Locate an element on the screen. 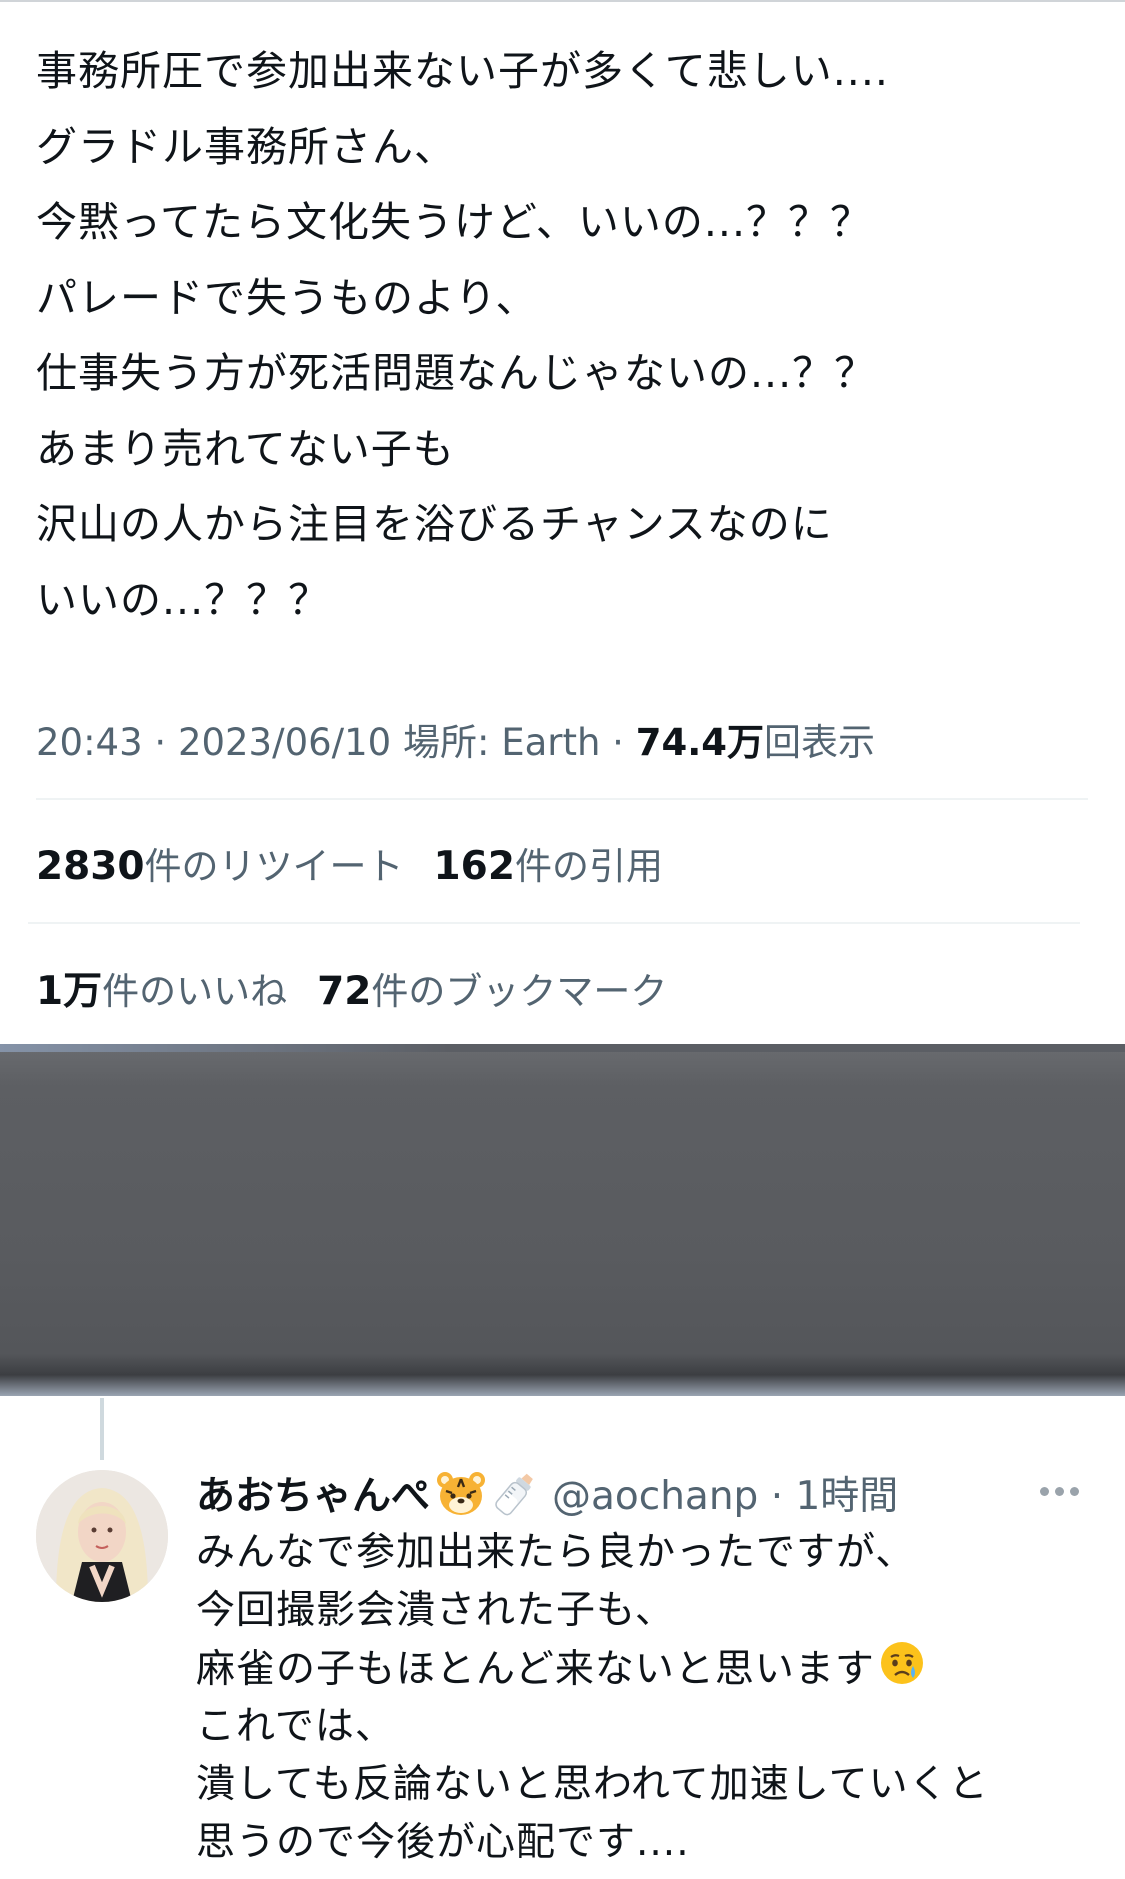  reply-header: あおちゃんぺ @aochanp · 1時間 is located at coordinates (547, 1497).